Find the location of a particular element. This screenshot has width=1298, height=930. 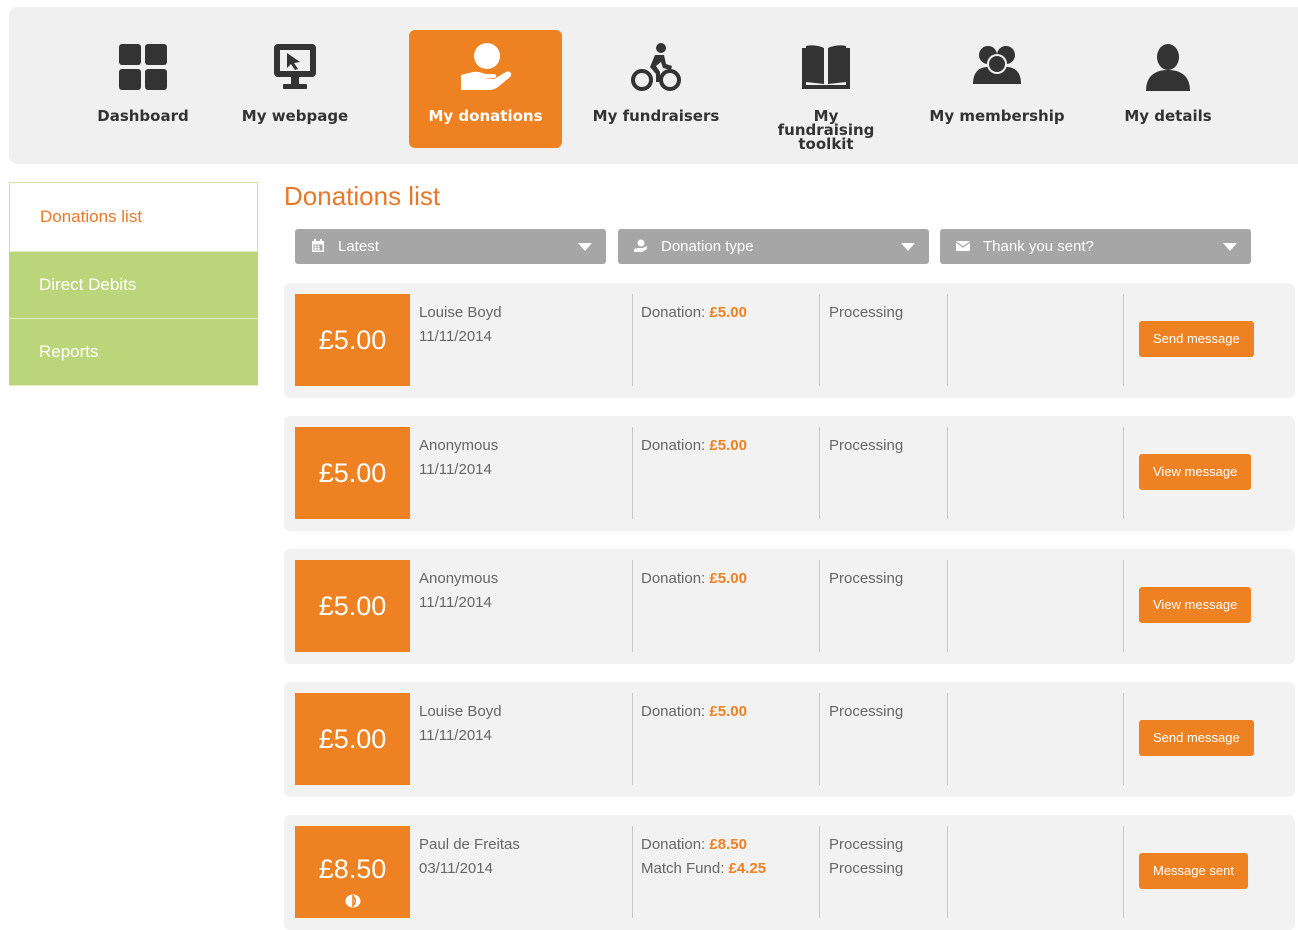

page-title: Donations list is located at coordinates (362, 196).